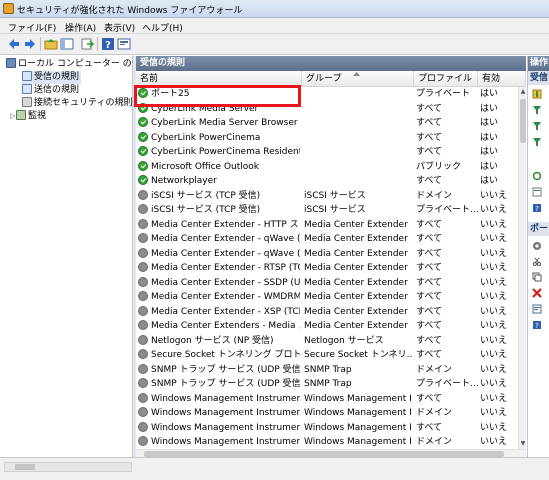 This screenshot has width=549, height=480. Describe the element at coordinates (523, 92) in the screenshot. I see `scroll-up-icon: ▲` at that location.